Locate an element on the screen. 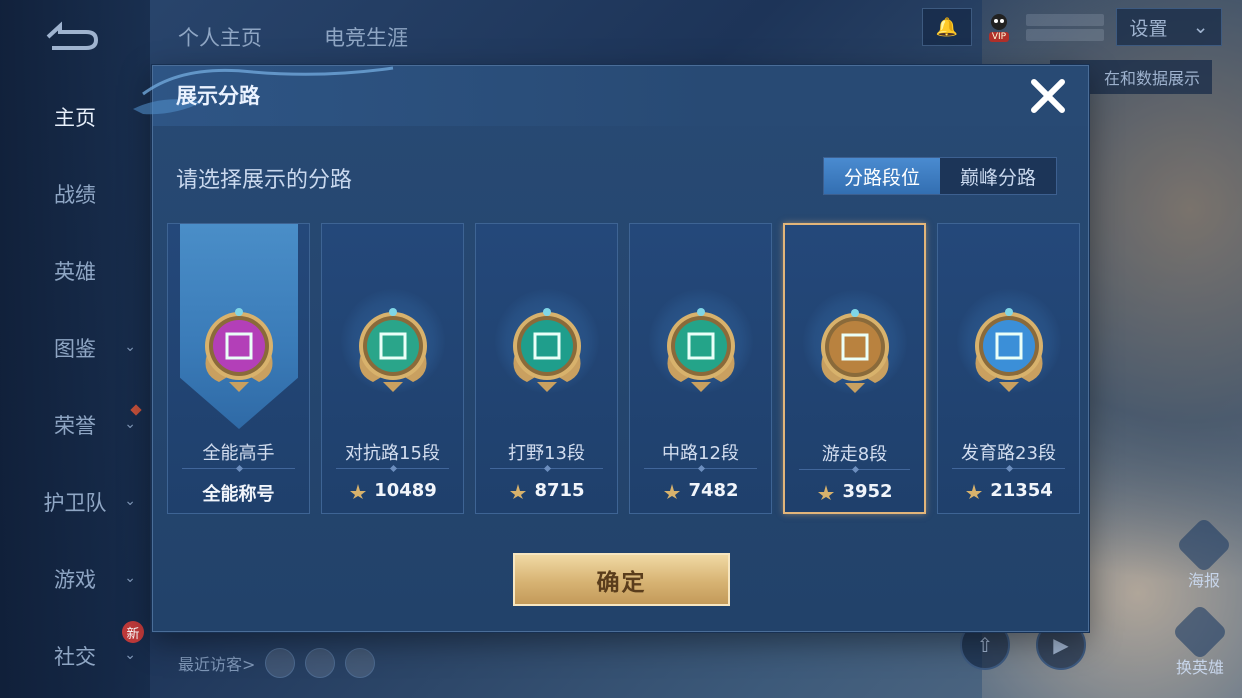  roam-emblem-icon is located at coordinates (854, 351).